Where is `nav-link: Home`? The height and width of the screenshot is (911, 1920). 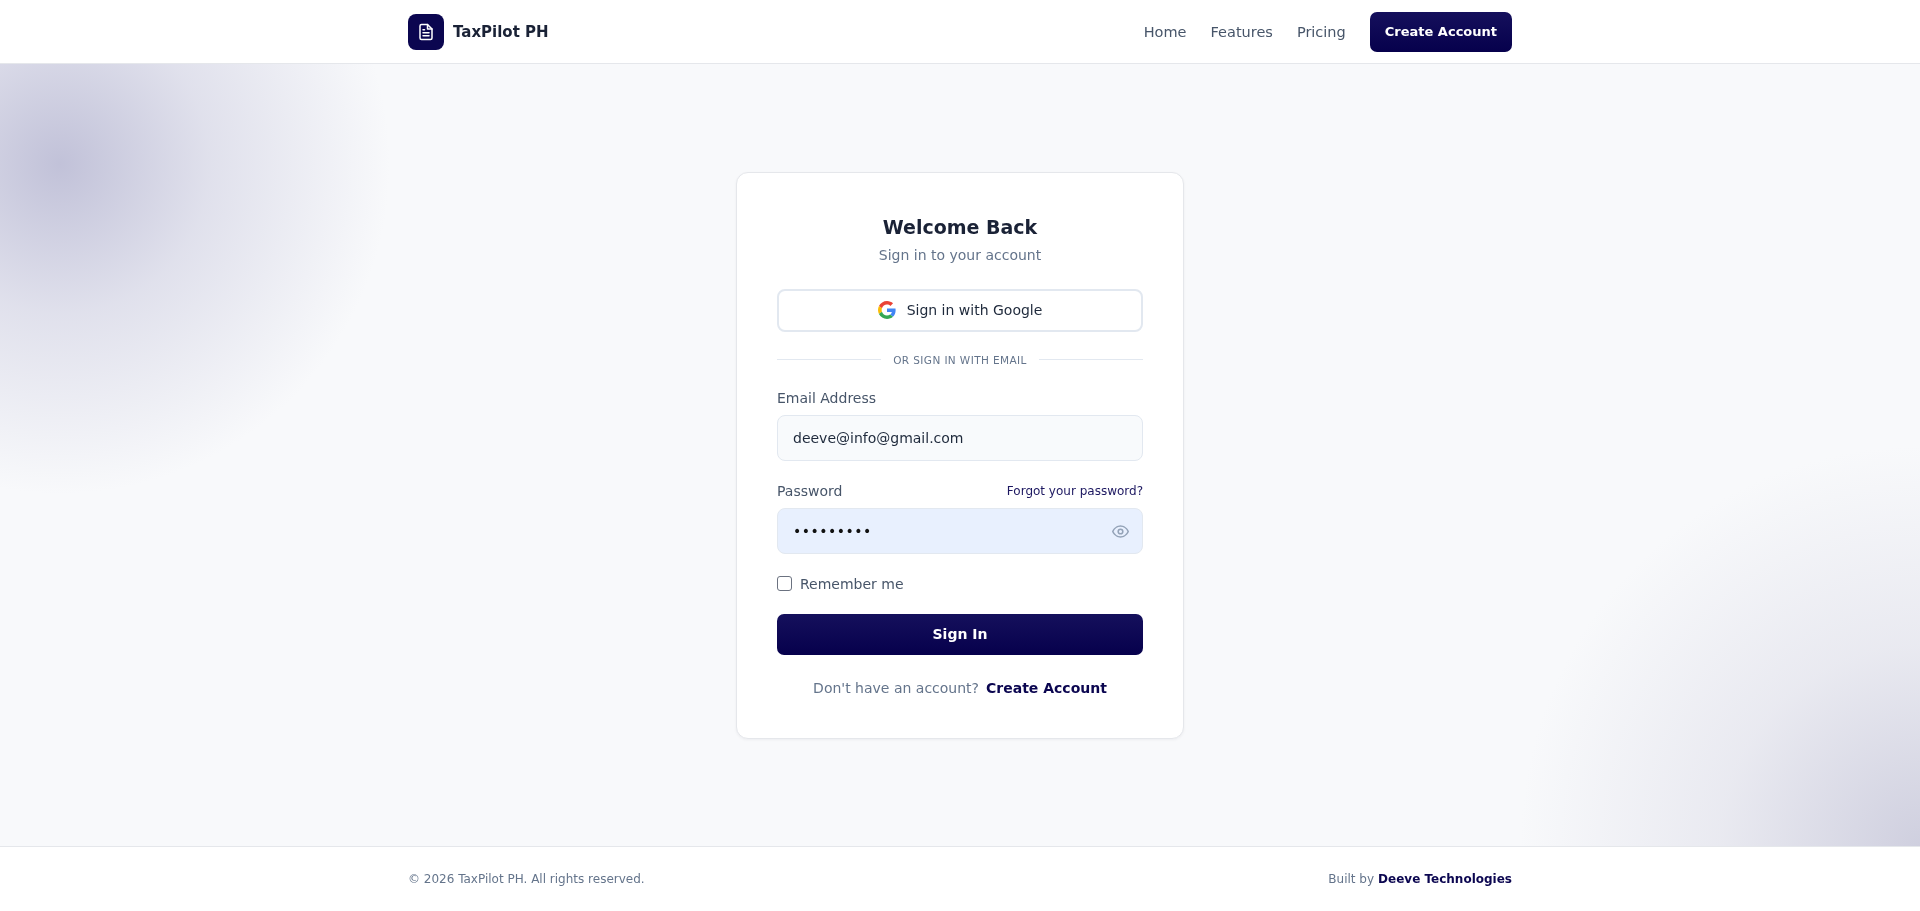 nav-link: Home is located at coordinates (1165, 31).